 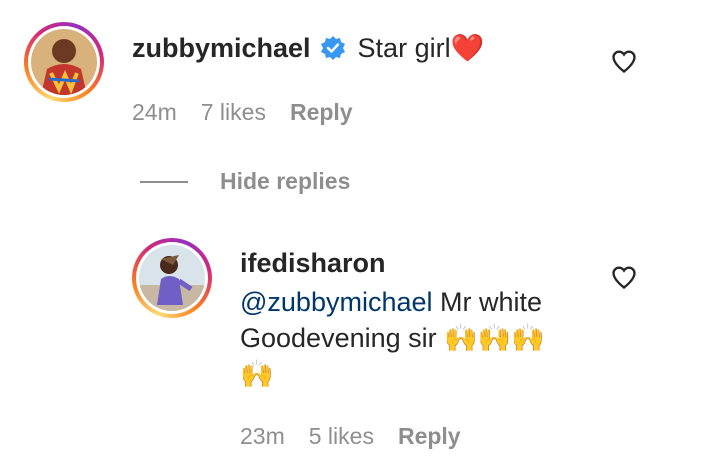 I want to click on comment-time: 24m, so click(x=154, y=112).